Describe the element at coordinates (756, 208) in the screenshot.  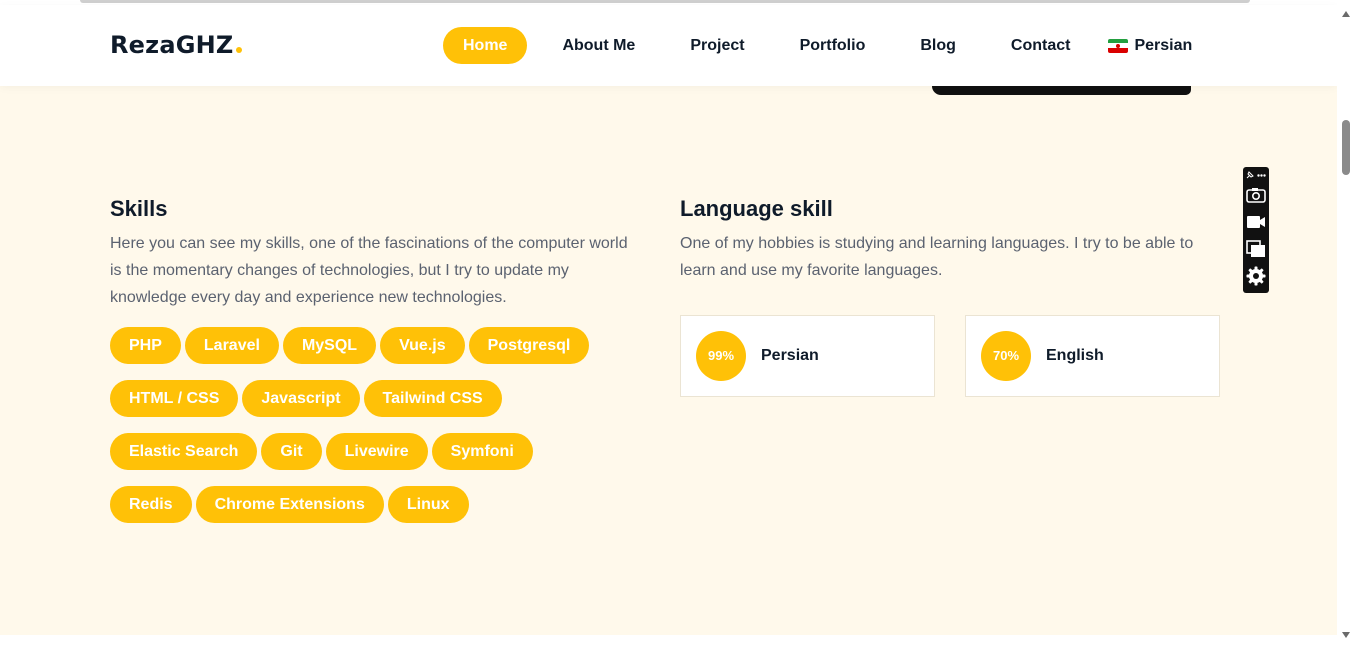
I see `language-skill-title: Language skill` at that location.